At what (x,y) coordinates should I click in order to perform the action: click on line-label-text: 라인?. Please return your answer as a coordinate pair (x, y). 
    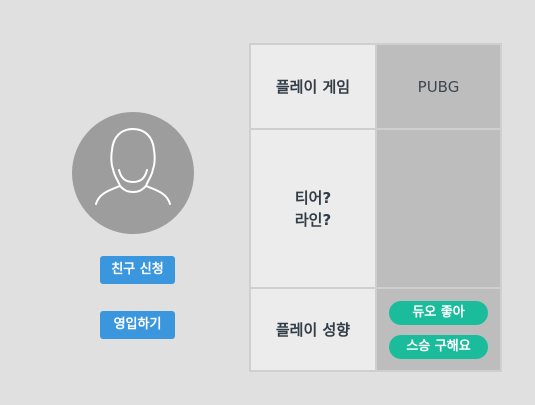
    Looking at the image, I should click on (313, 219).